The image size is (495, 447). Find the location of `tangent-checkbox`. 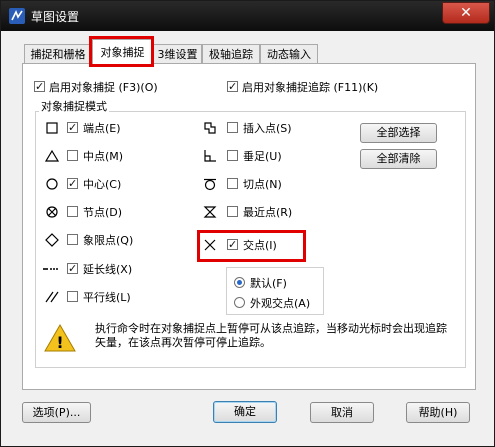

tangent-checkbox is located at coordinates (232, 183).